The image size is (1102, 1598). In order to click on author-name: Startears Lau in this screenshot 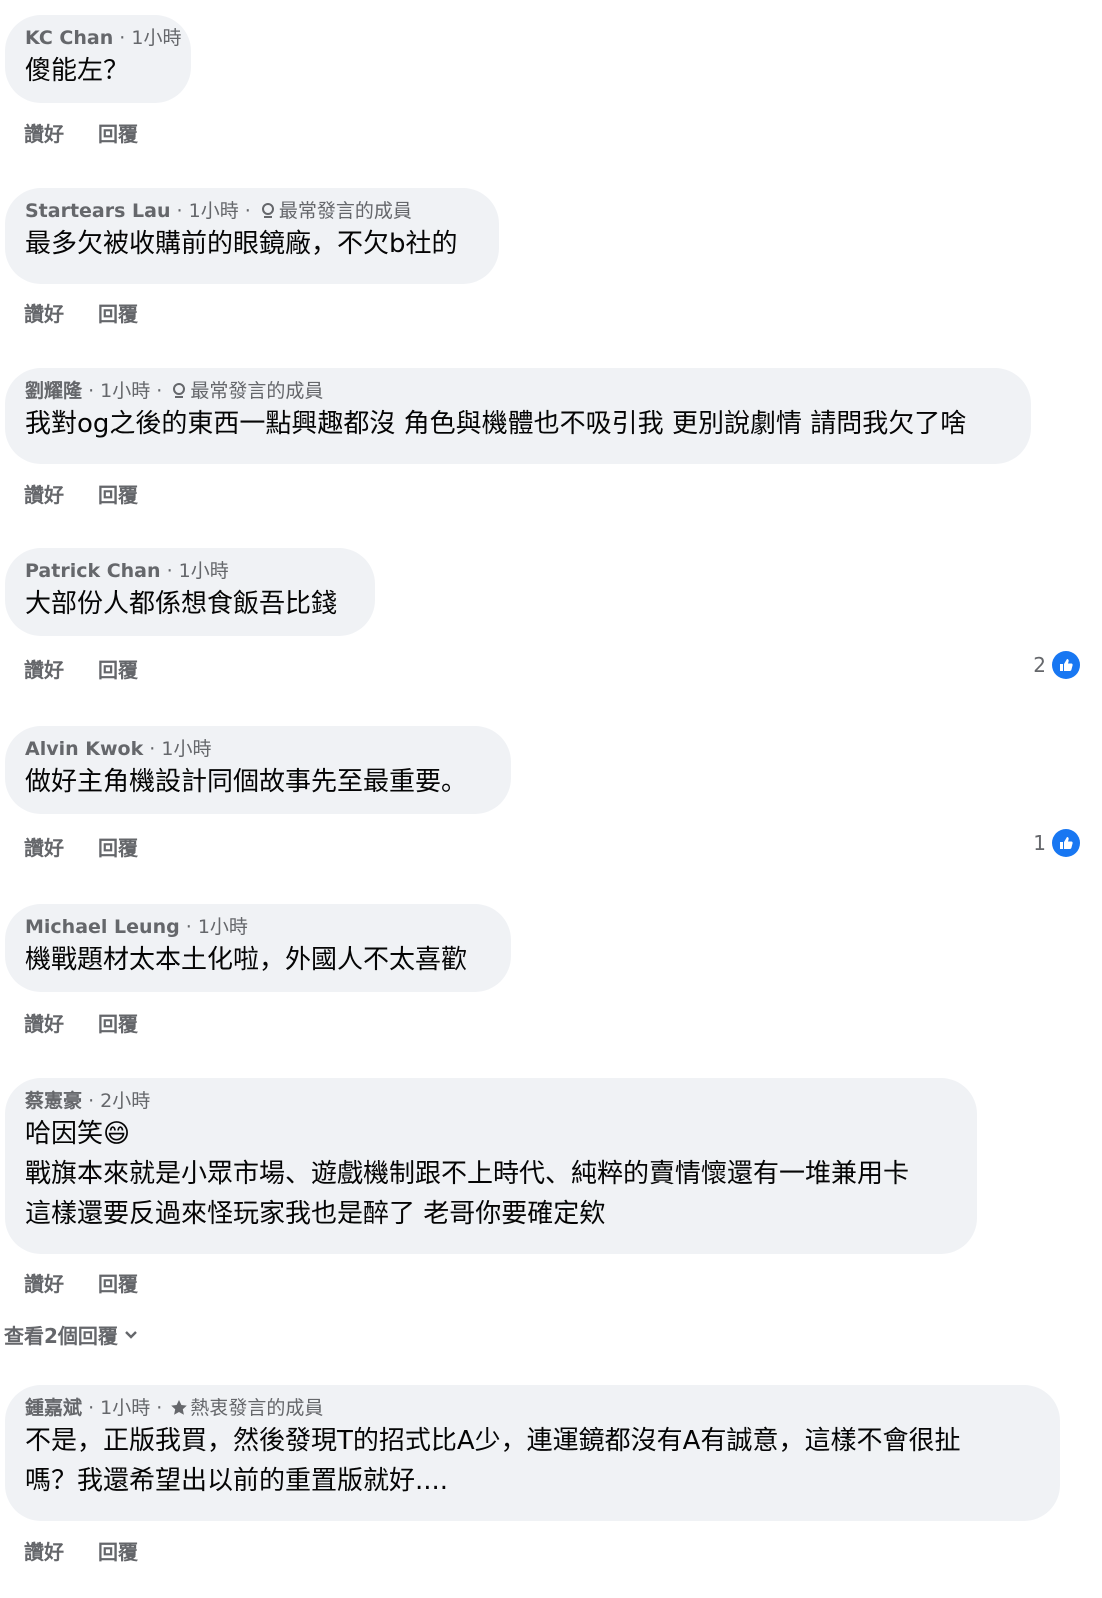, I will do `click(98, 211)`.